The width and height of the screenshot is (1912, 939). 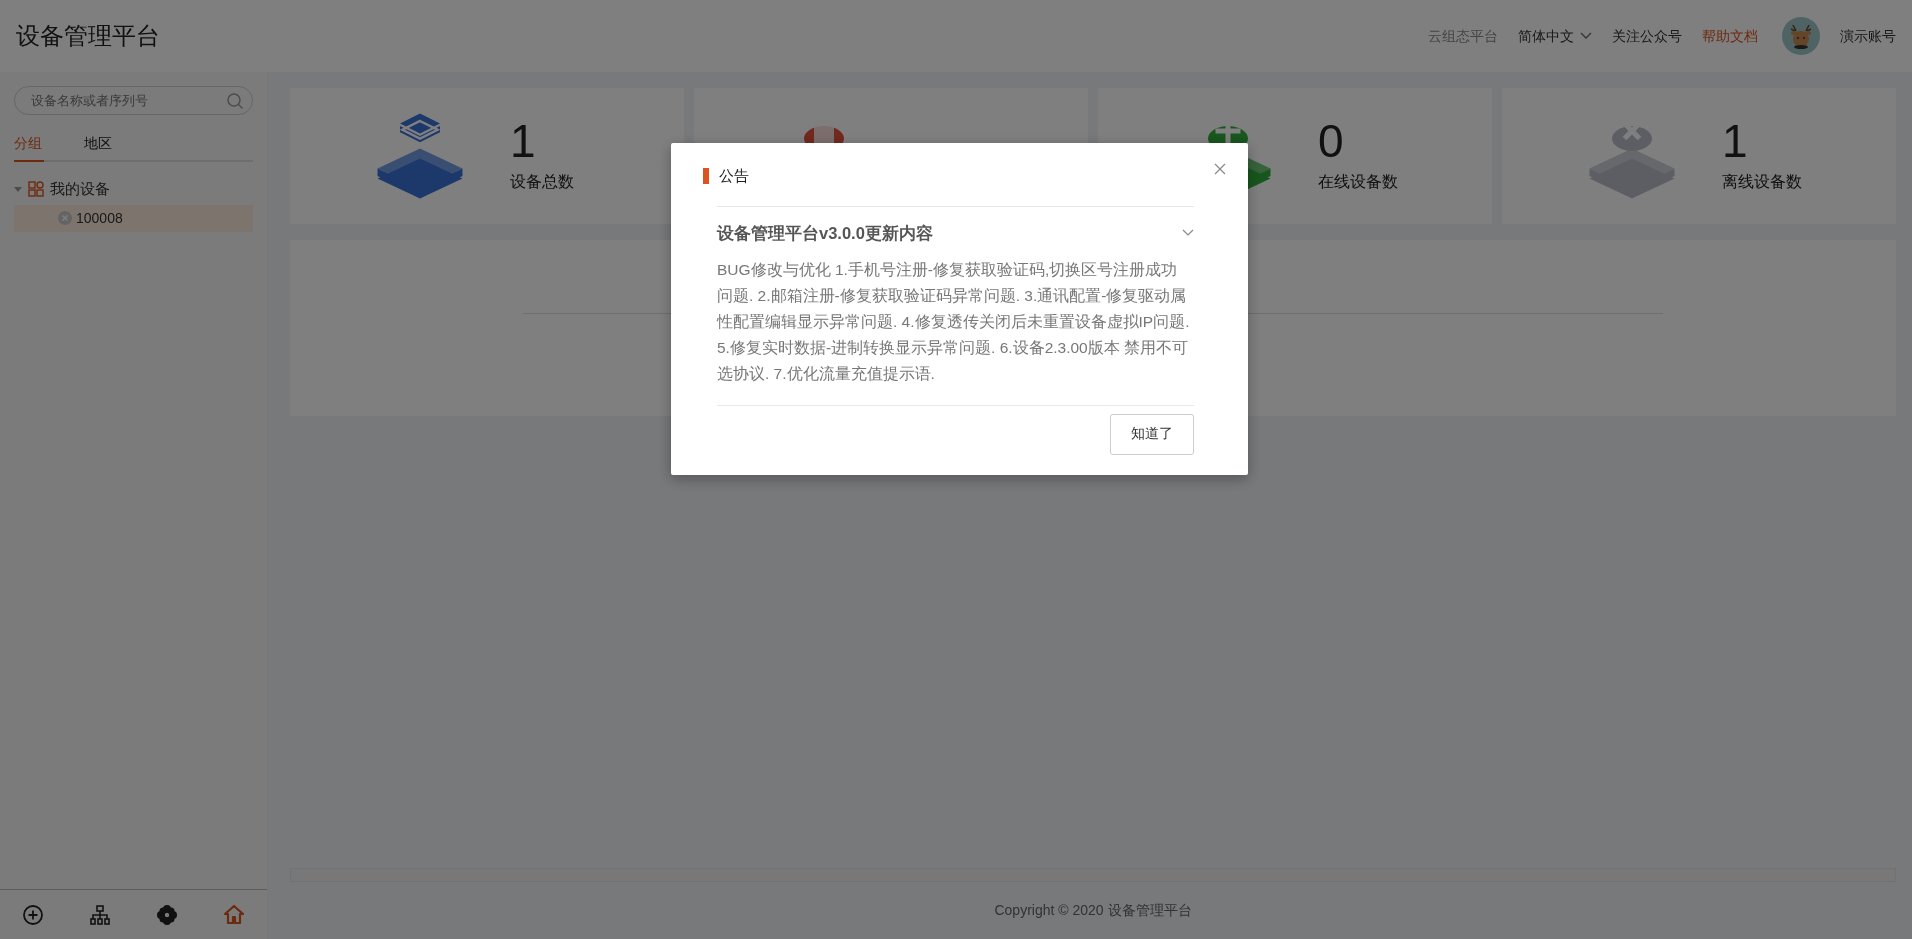 What do you see at coordinates (1801, 36) in the screenshot?
I see `avatar-icon` at bounding box center [1801, 36].